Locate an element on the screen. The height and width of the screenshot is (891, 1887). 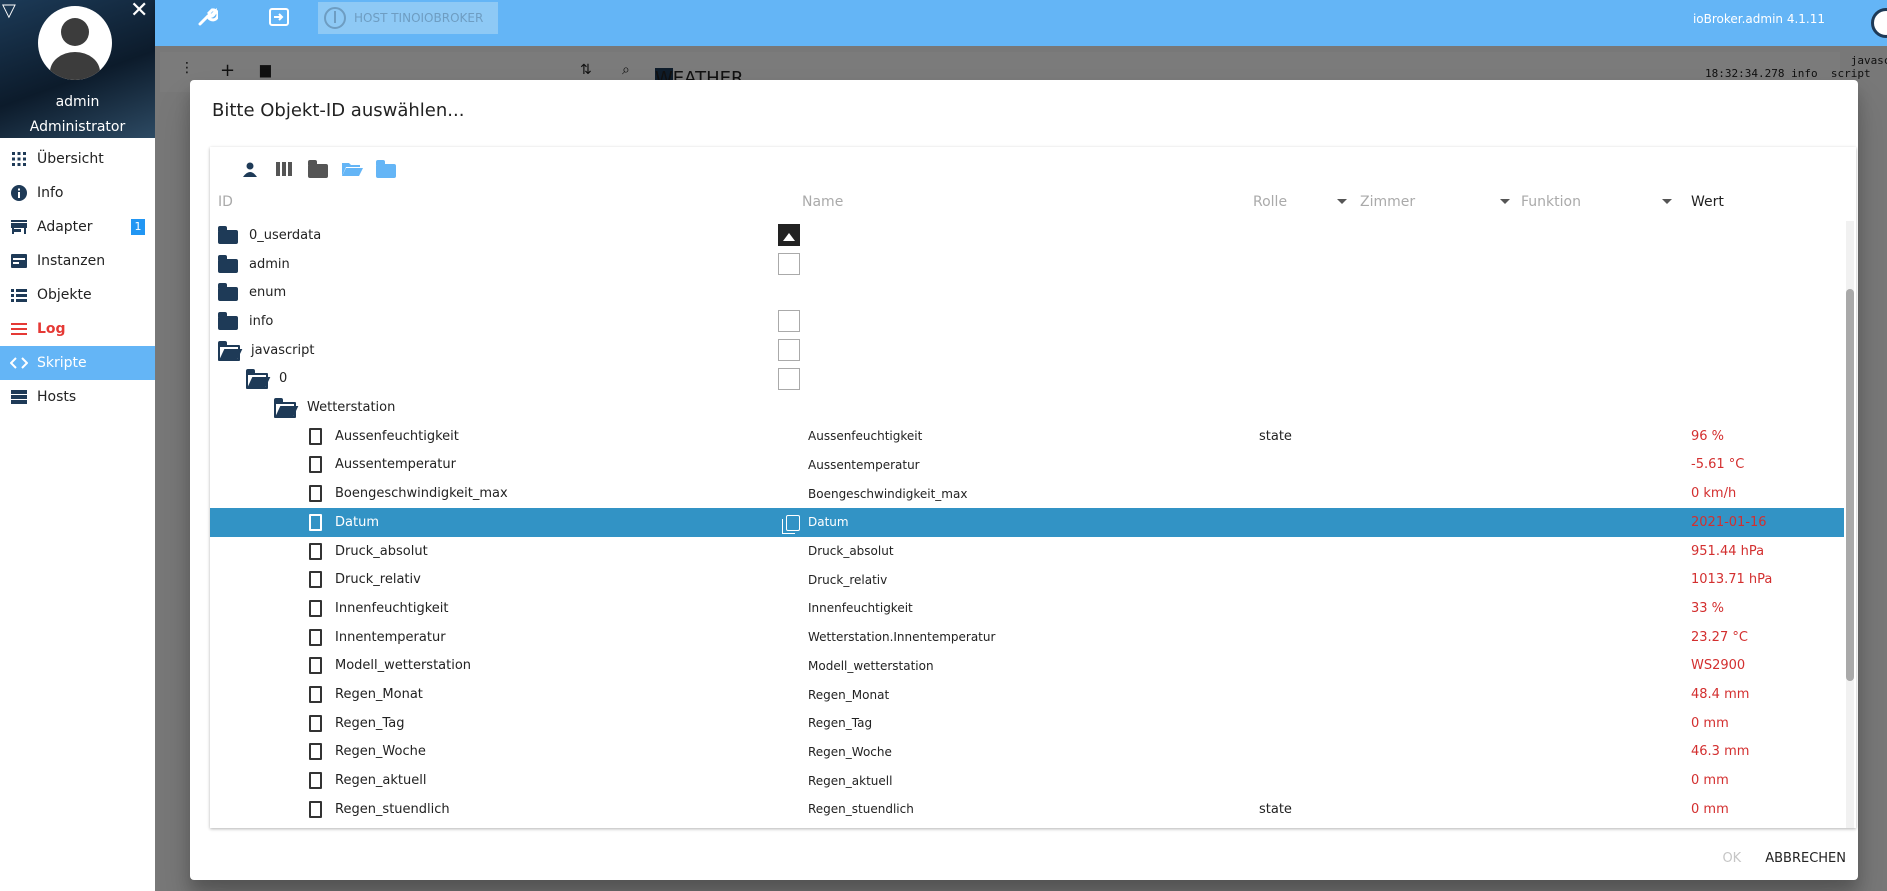
tree-row-0: 0 is located at coordinates (1027, 379).